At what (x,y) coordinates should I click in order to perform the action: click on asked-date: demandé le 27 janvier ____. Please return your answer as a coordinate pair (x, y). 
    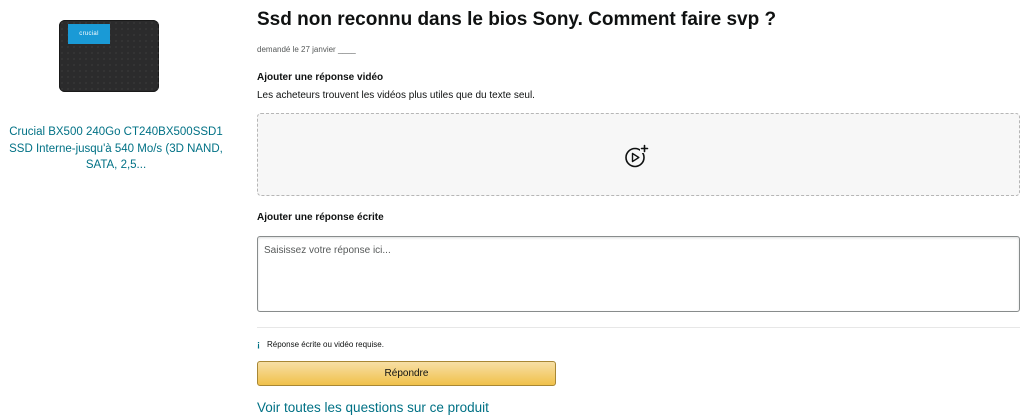
    Looking at the image, I should click on (306, 49).